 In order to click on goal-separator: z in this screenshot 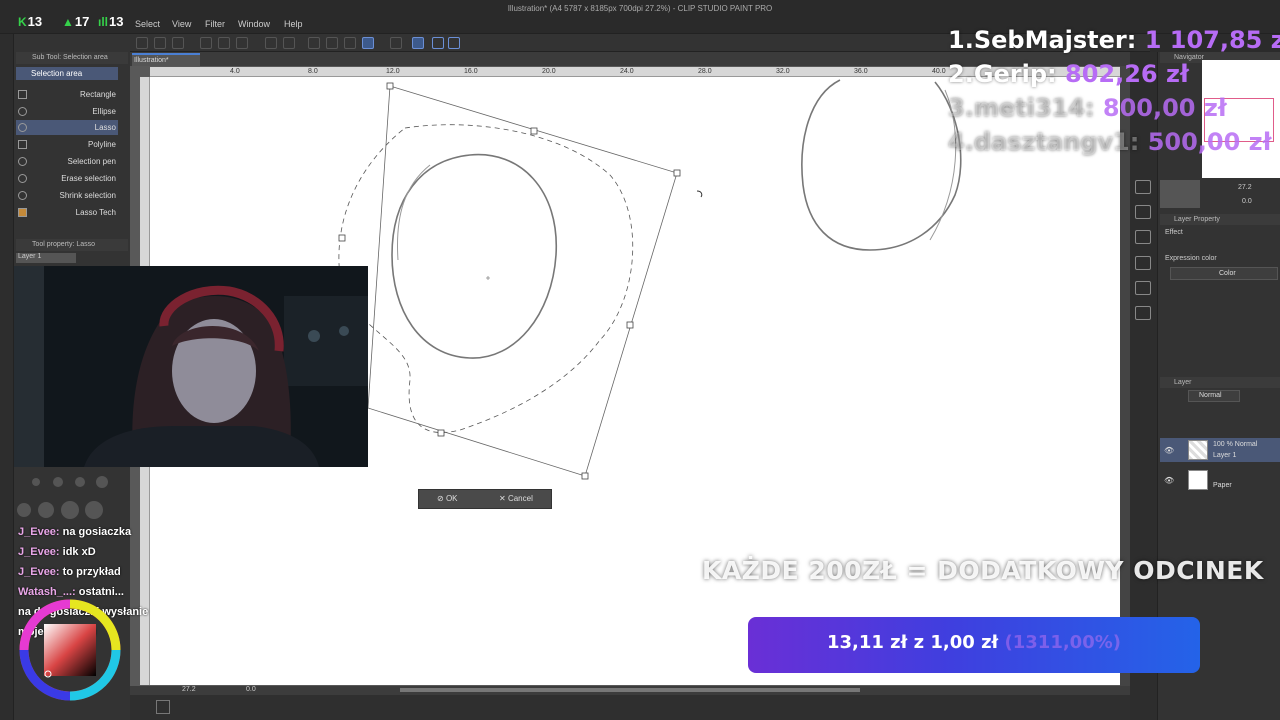, I will do `click(919, 642)`.